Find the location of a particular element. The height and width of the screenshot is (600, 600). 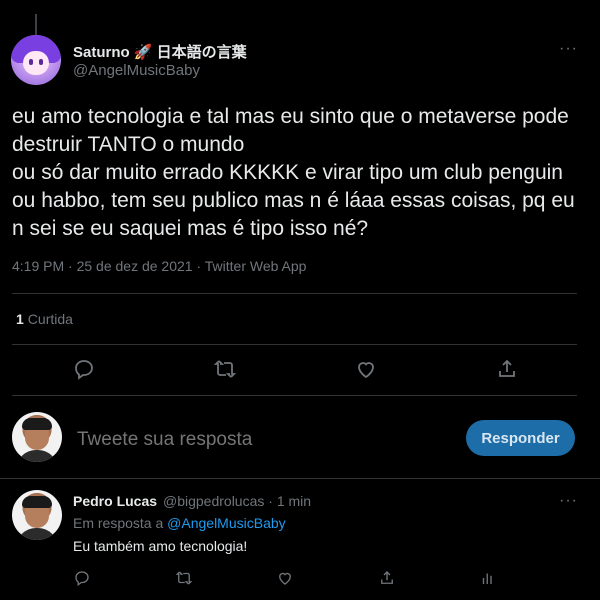

reply-share-button is located at coordinates (390, 581).